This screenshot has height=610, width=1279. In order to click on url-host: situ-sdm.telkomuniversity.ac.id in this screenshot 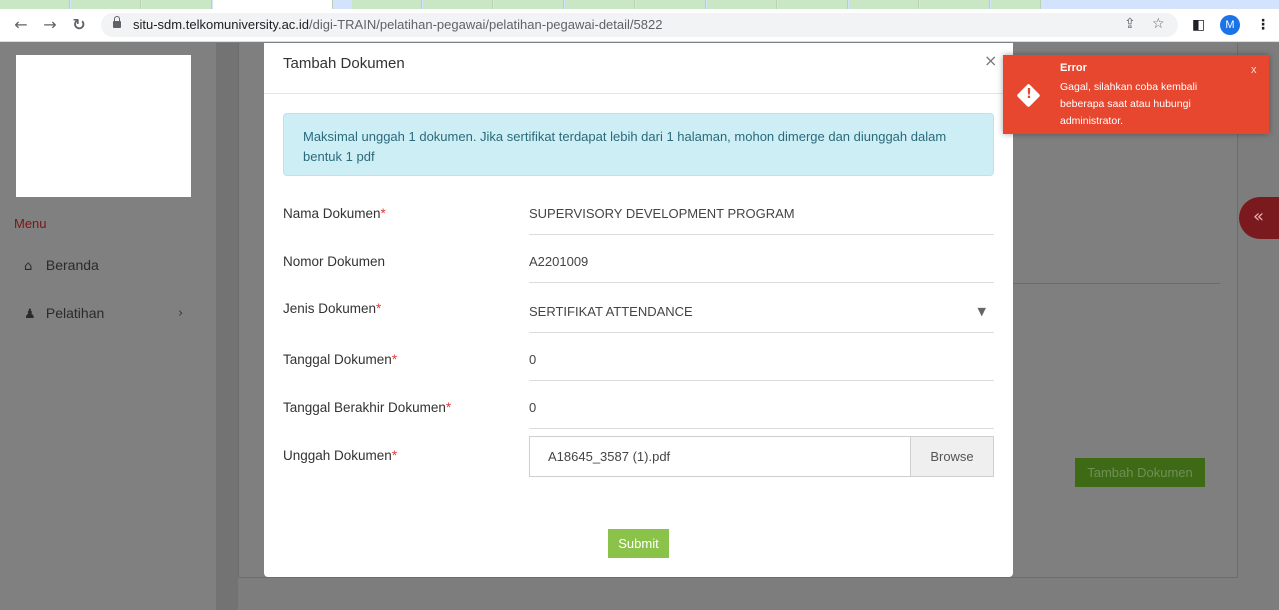, I will do `click(221, 24)`.